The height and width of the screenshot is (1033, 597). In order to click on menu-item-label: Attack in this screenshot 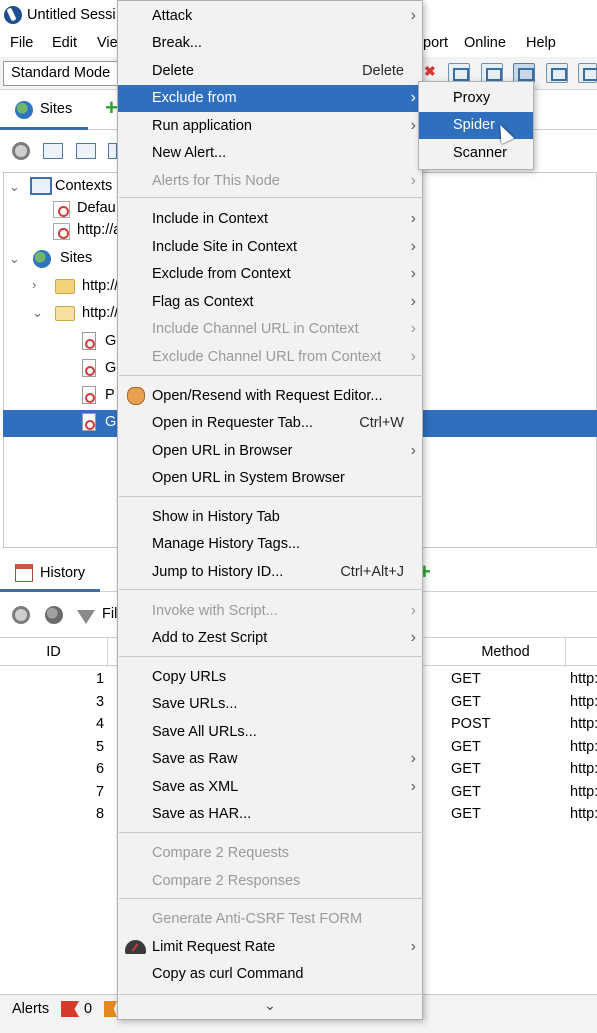, I will do `click(172, 16)`.